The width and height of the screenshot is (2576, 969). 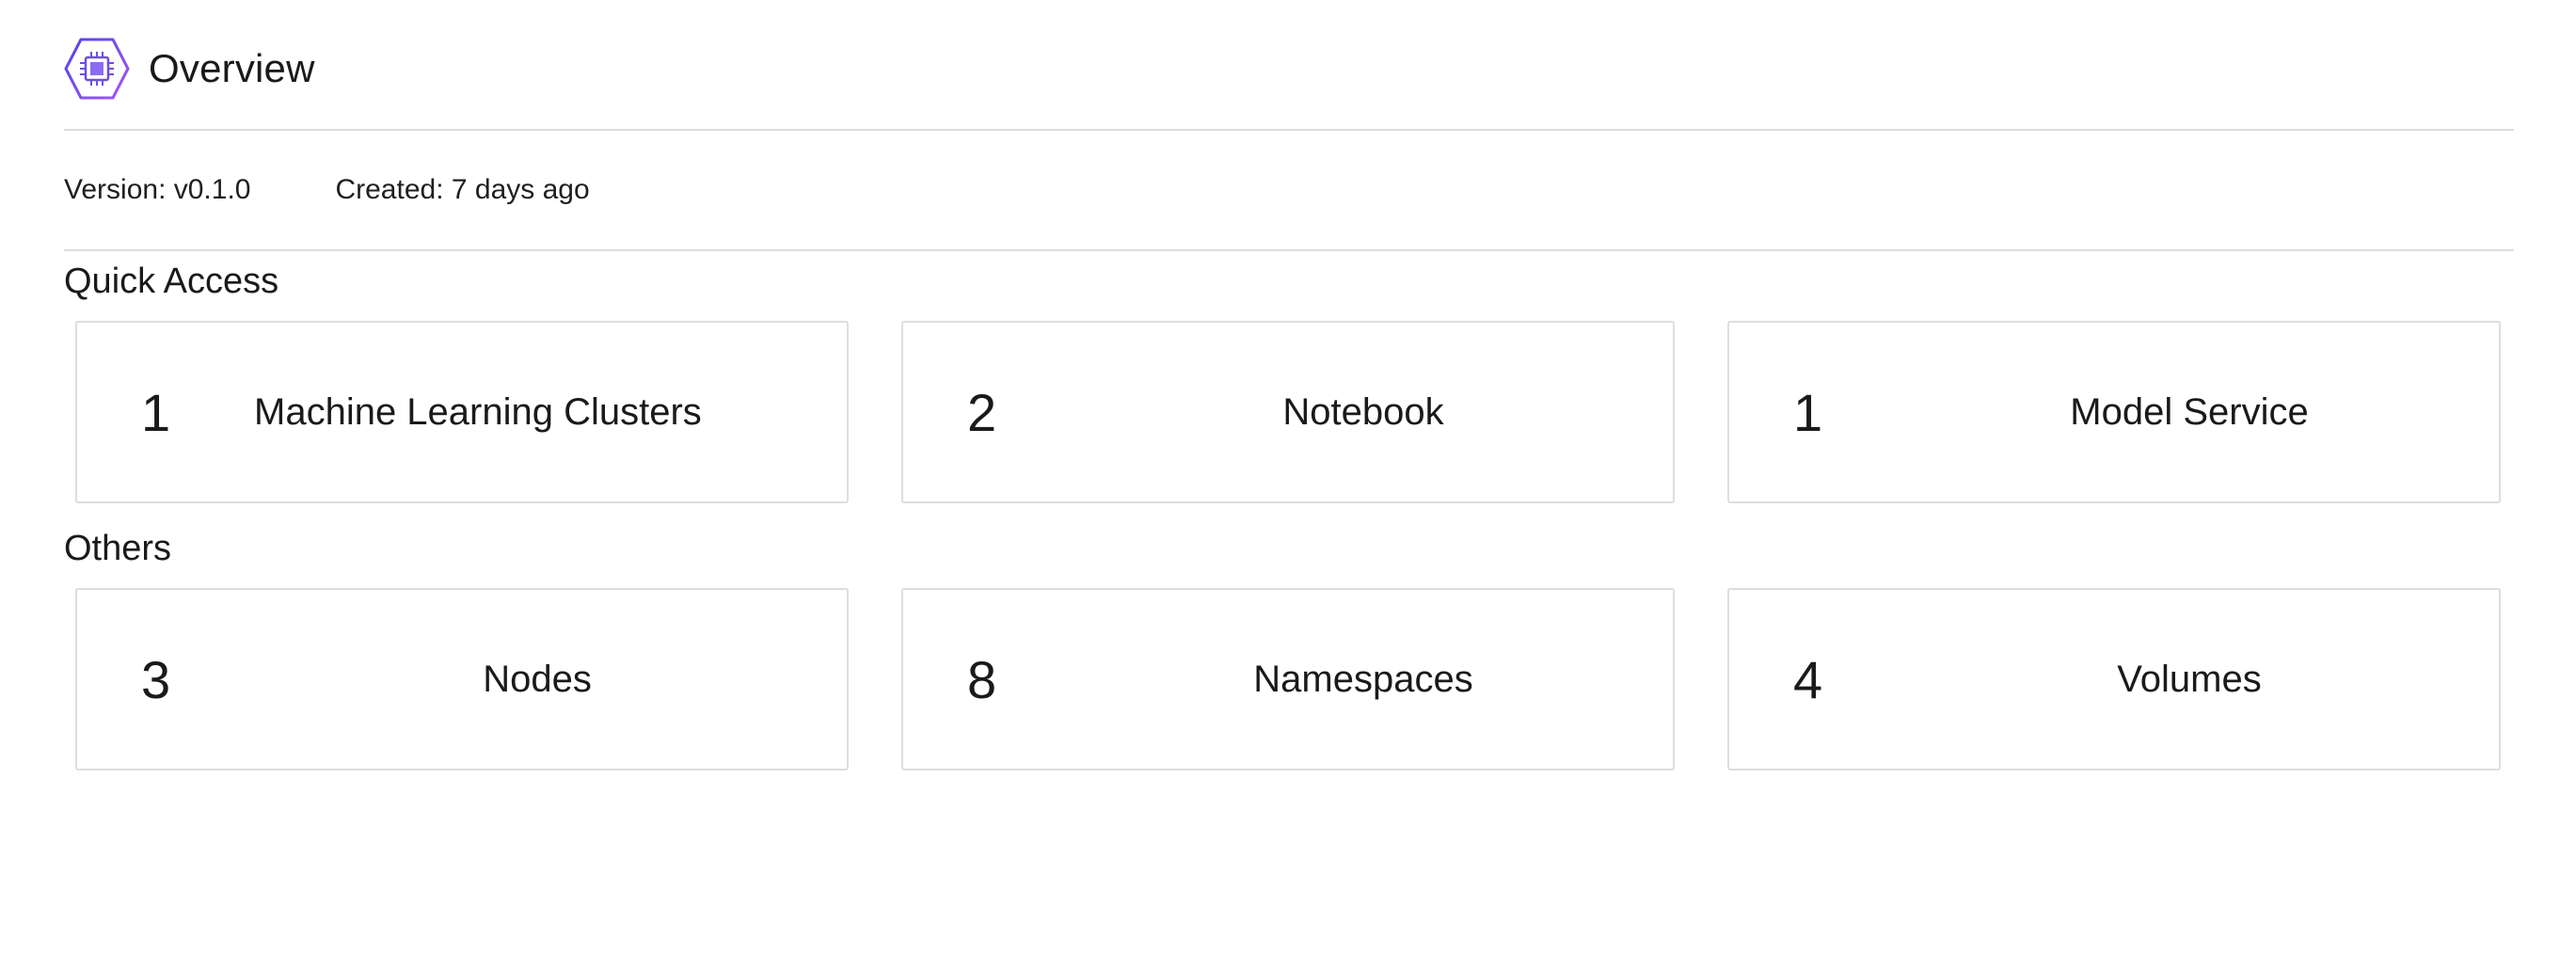 What do you see at coordinates (156, 679) in the screenshot?
I see `card-count: 3` at bounding box center [156, 679].